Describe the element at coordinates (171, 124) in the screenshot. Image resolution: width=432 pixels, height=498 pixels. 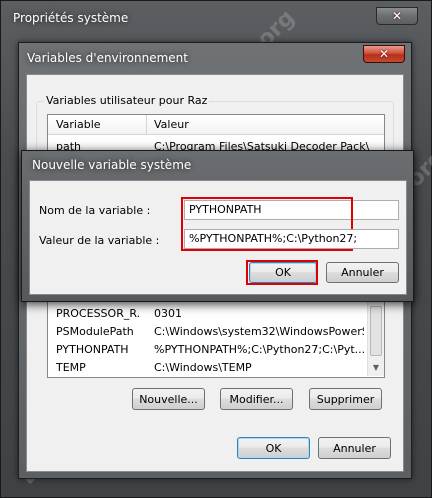
I see `column-header-value: Valeur` at that location.